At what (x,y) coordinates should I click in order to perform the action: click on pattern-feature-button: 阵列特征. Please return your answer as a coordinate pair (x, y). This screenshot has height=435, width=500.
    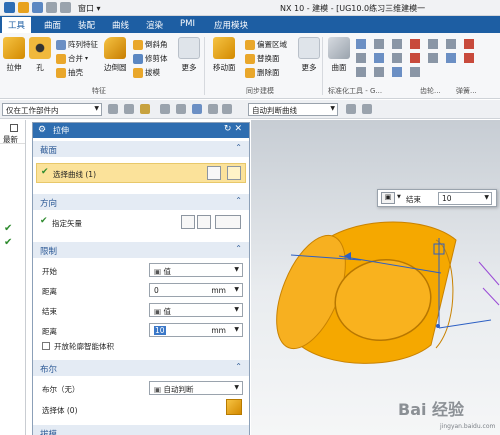
    Looking at the image, I should click on (77, 44).